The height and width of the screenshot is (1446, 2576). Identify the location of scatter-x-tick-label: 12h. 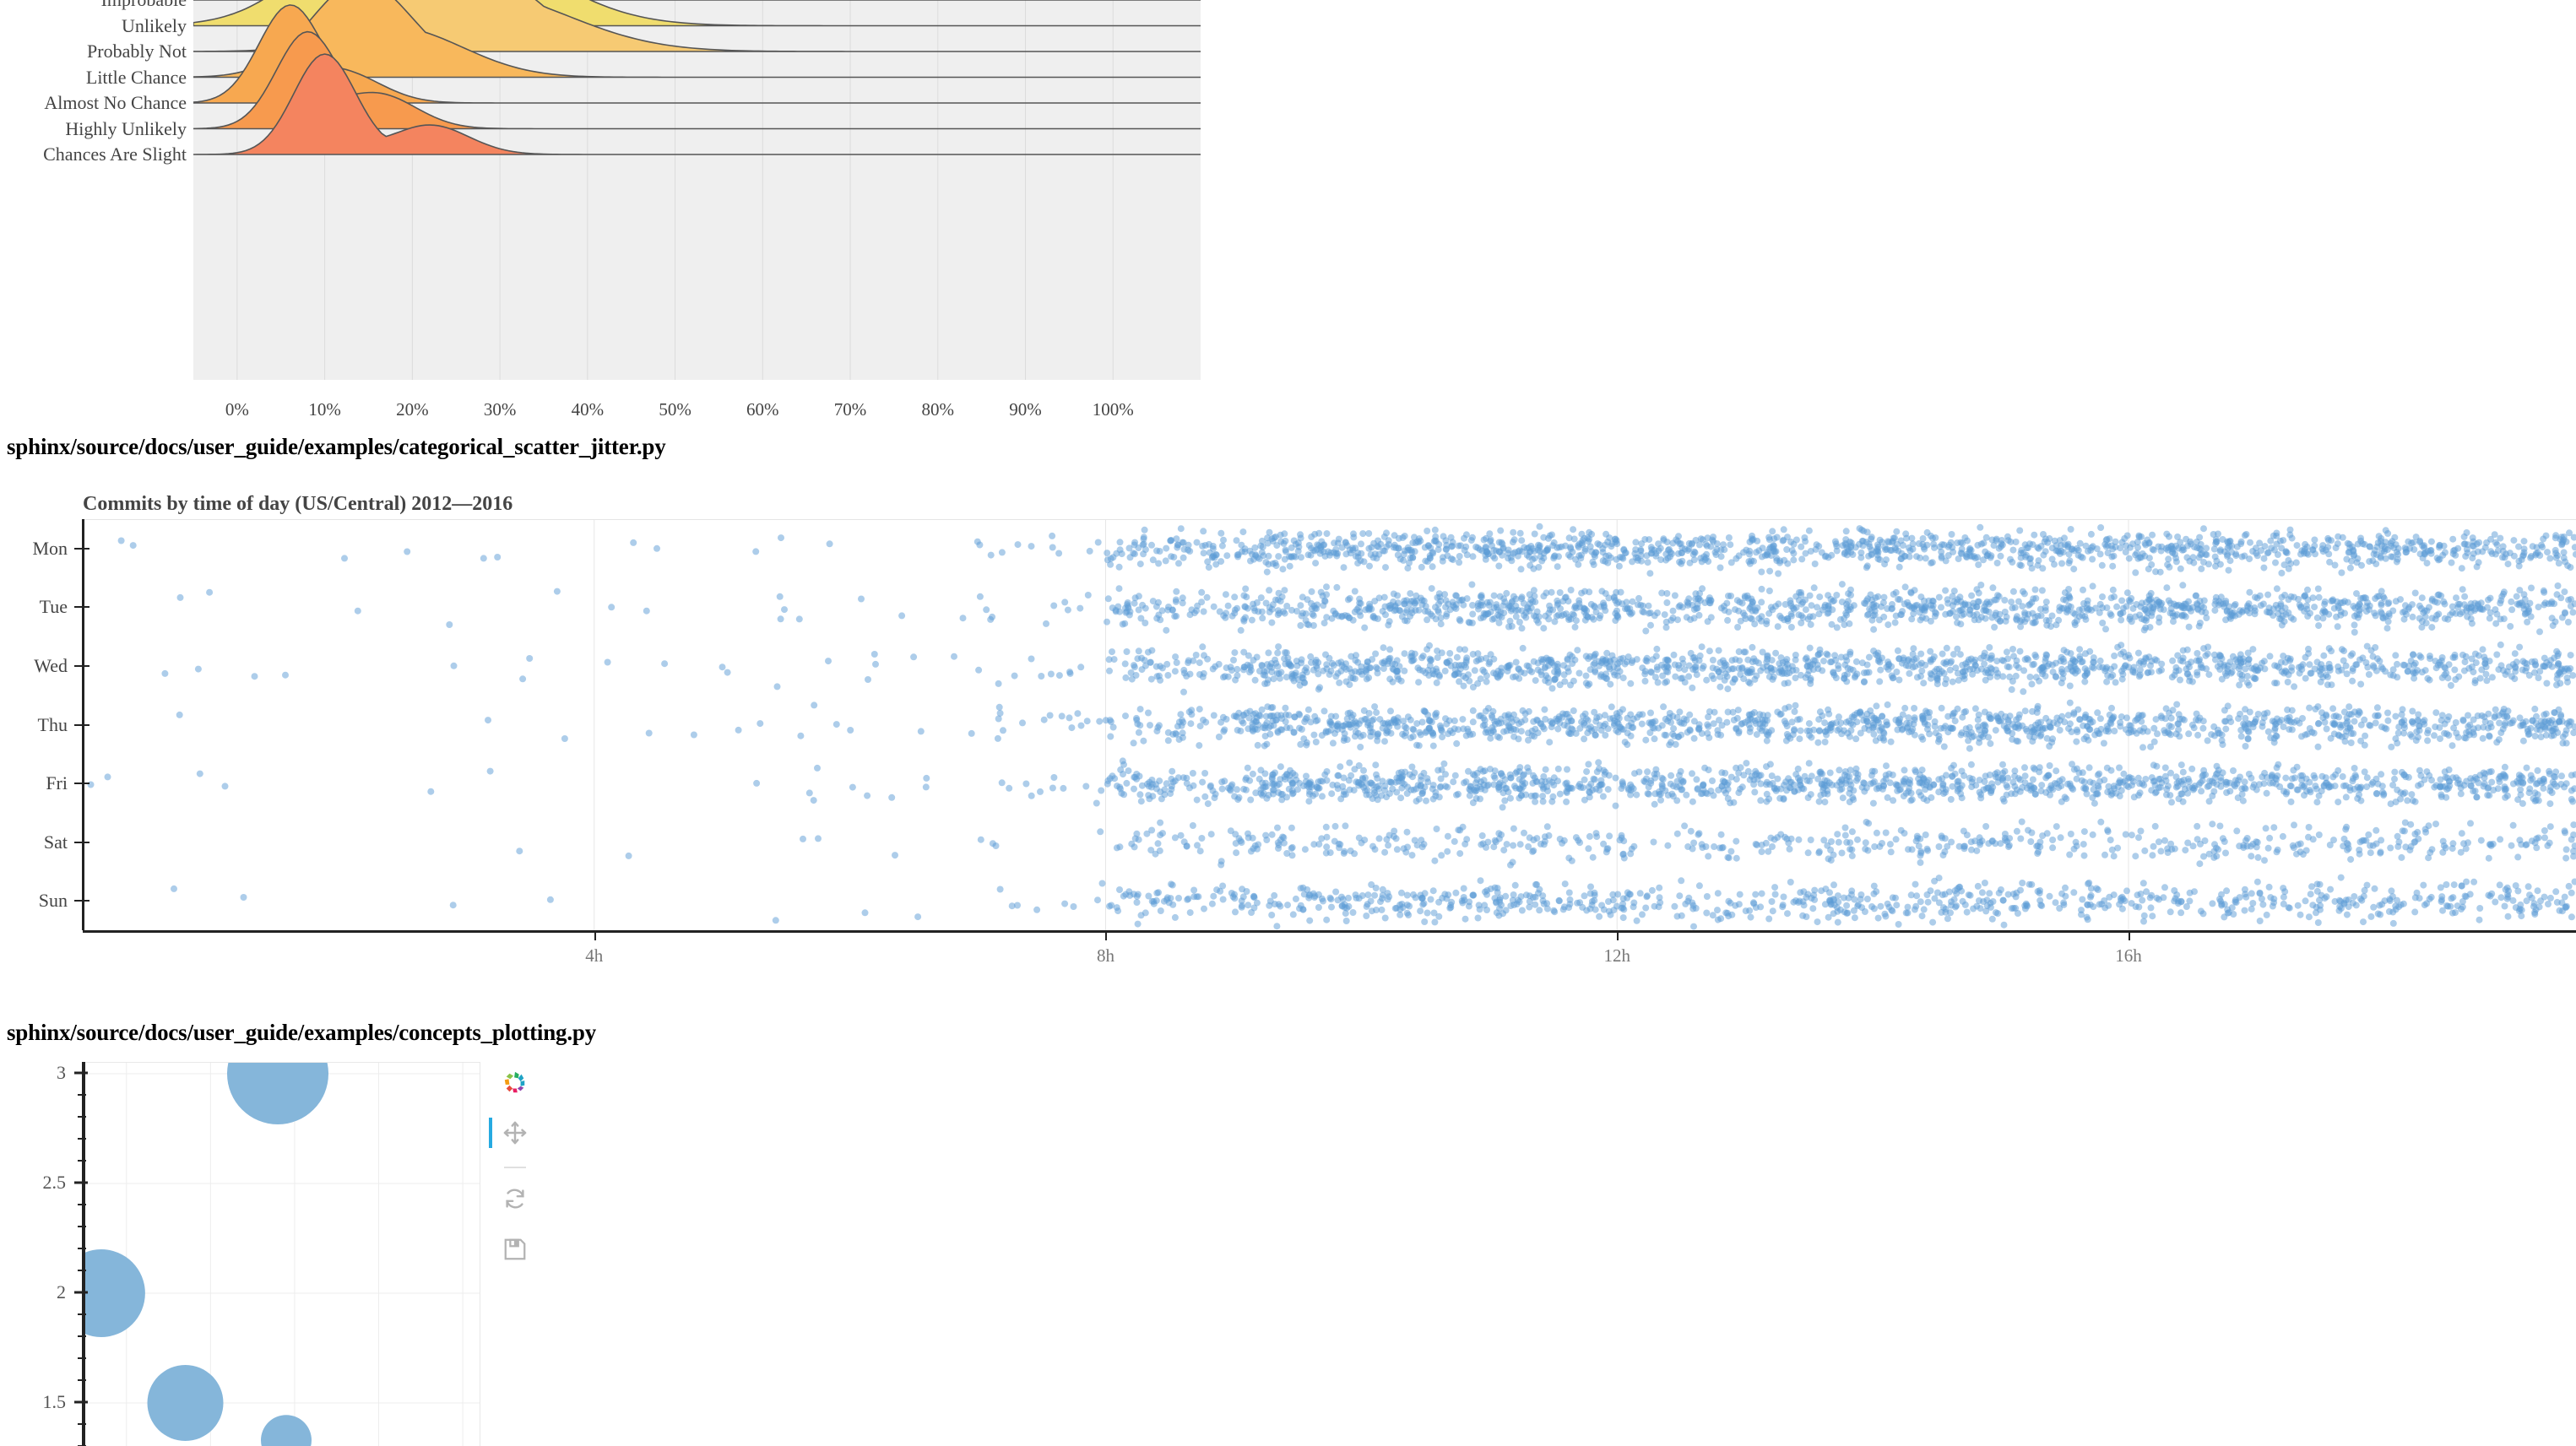
(1617, 955).